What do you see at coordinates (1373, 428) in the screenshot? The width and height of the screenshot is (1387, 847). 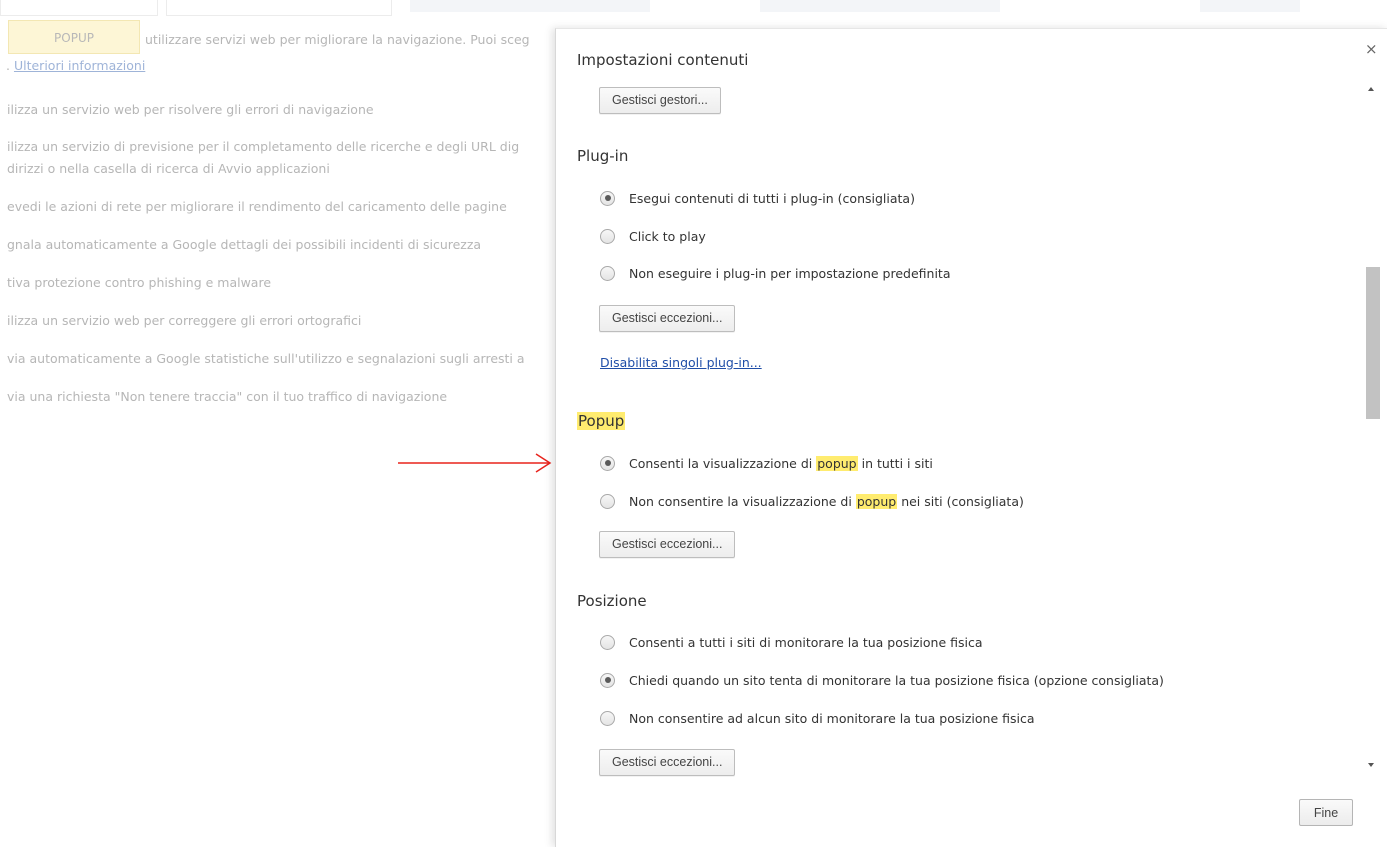 I see `dialog-scrollbar` at bounding box center [1373, 428].